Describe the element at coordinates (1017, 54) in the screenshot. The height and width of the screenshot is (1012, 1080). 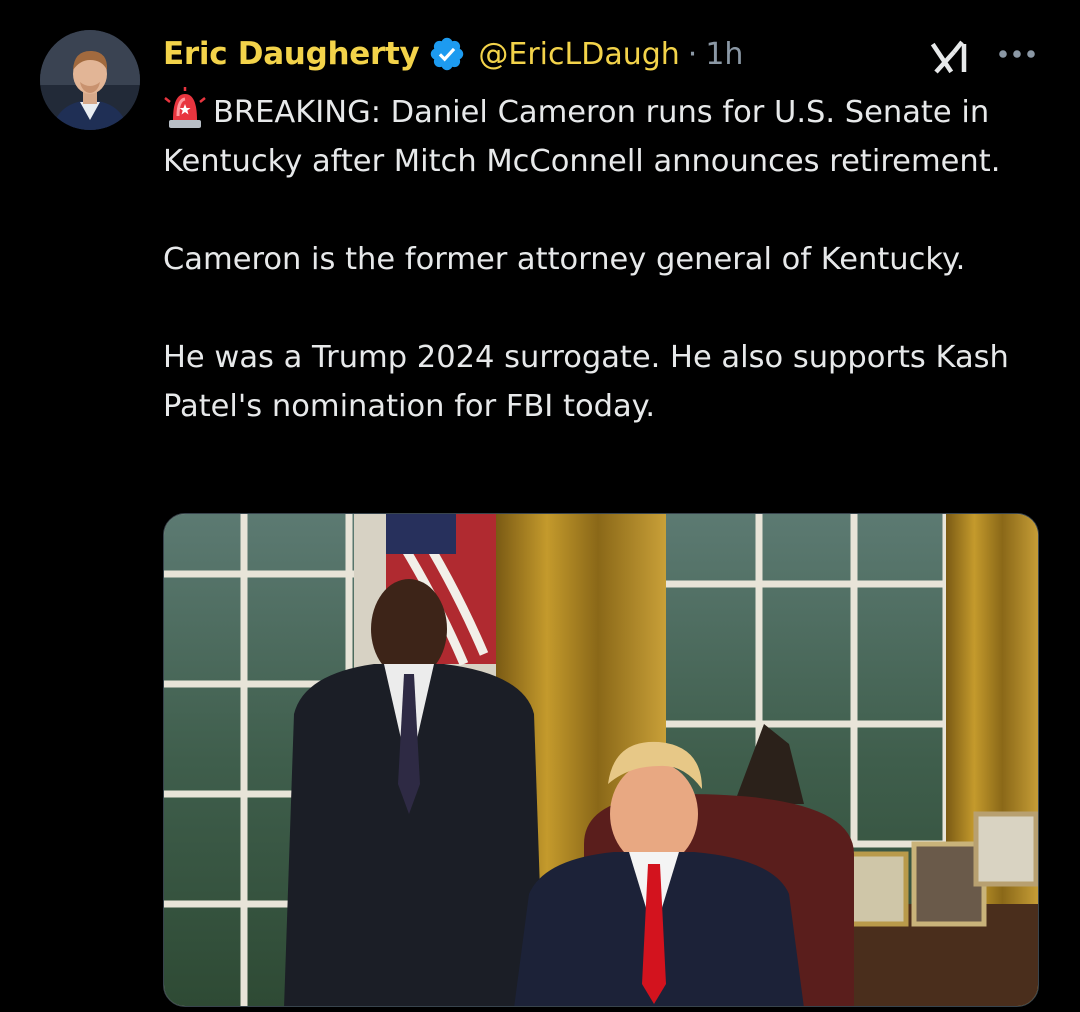
I see `more-options-icon` at that location.